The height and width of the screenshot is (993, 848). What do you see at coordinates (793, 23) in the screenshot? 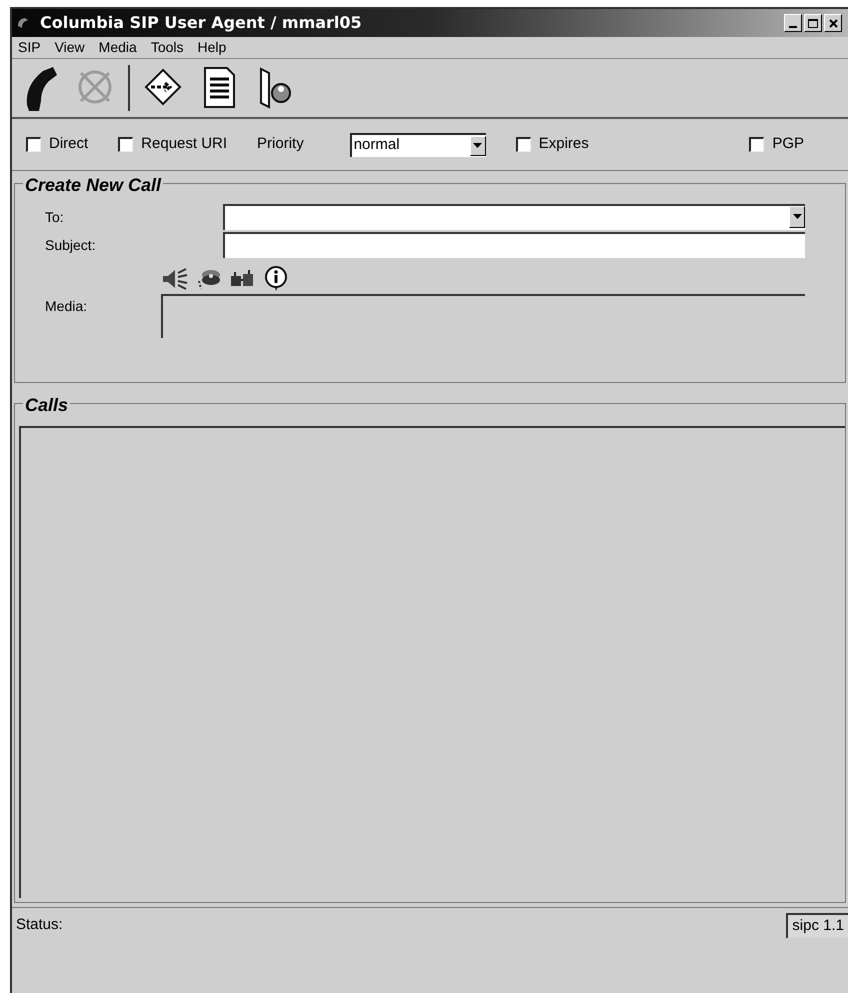
I see `minimize-button` at bounding box center [793, 23].